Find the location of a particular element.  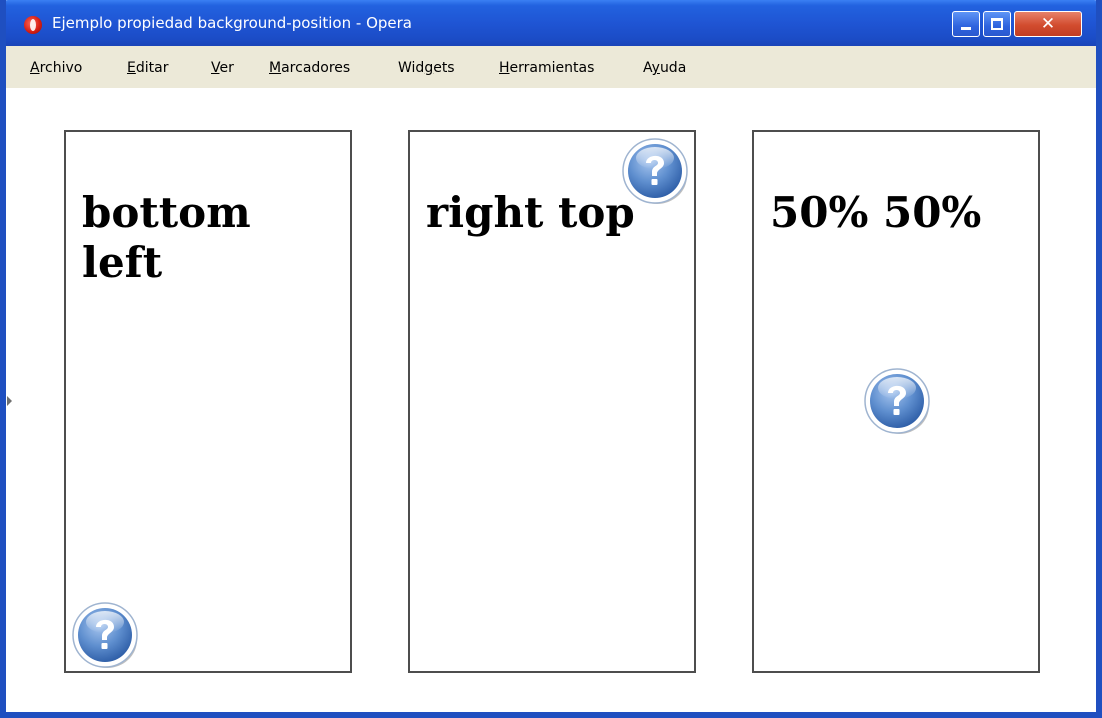

menu-label-after: arcadores is located at coordinates (316, 68).